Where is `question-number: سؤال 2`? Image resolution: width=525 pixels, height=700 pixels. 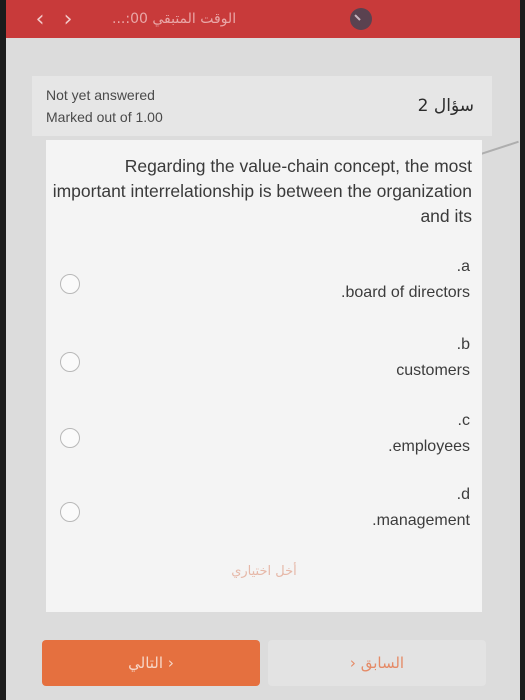 question-number: سؤال 2 is located at coordinates (445, 106).